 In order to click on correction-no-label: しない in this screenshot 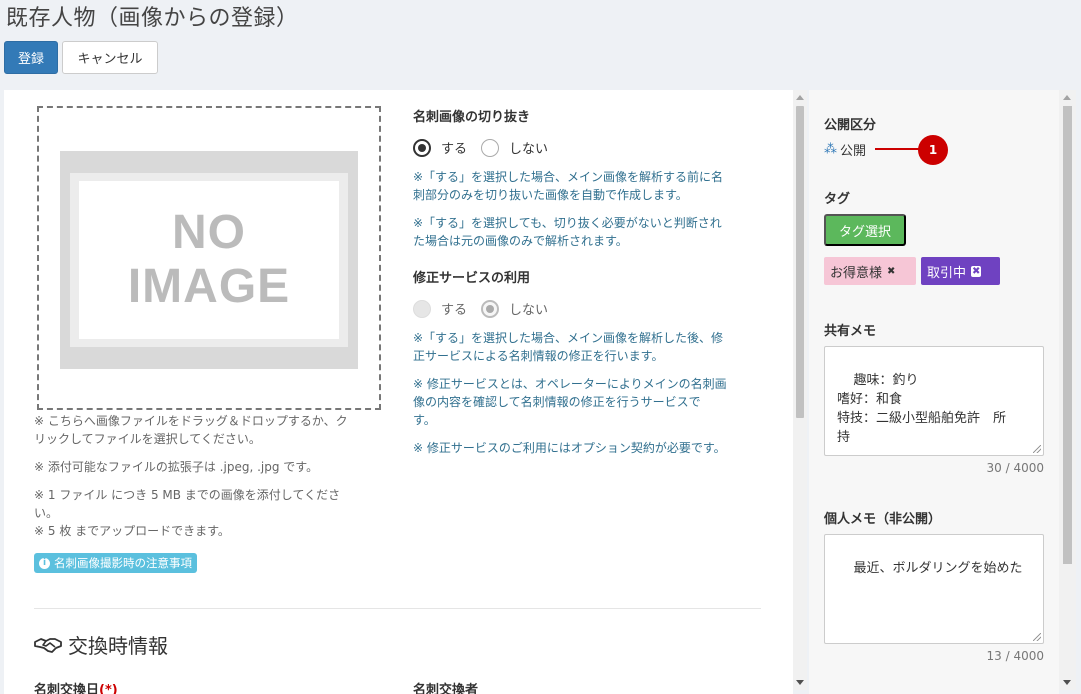, I will do `click(529, 310)`.